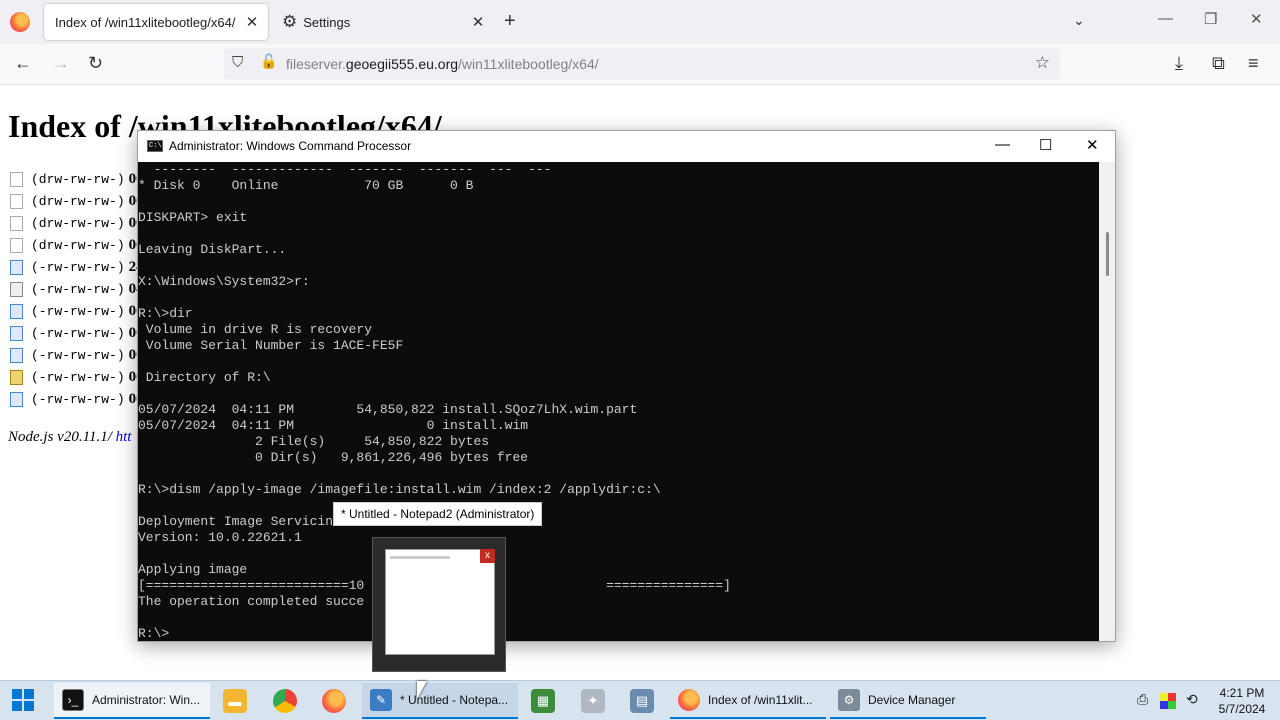 The image size is (1280, 720). What do you see at coordinates (70, 437) in the screenshot?
I see `server-footer: Node.js v20.11.1/ htt` at bounding box center [70, 437].